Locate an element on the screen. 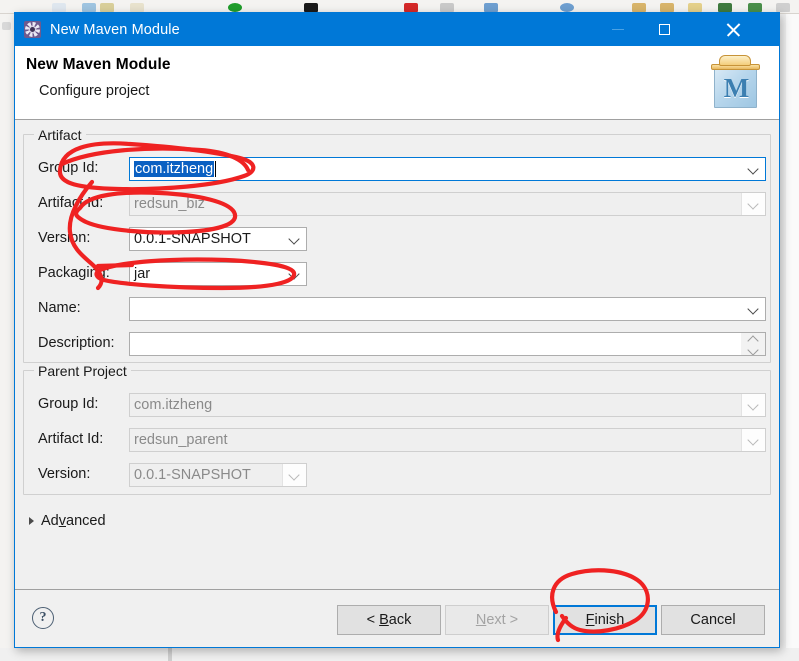  dialog-title-bar: New Maven Module is located at coordinates (397, 29).